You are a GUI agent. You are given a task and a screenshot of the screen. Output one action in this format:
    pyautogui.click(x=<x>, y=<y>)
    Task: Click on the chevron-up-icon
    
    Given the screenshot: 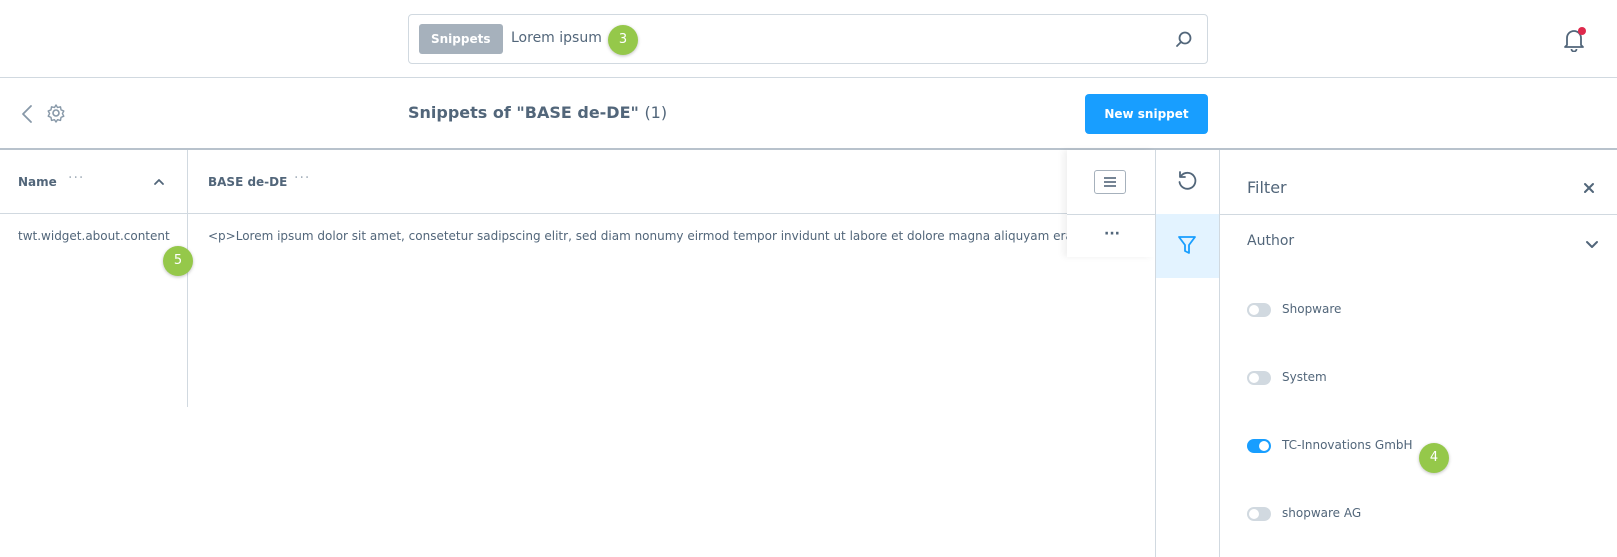 What is the action you would take?
    pyautogui.click(x=159, y=182)
    